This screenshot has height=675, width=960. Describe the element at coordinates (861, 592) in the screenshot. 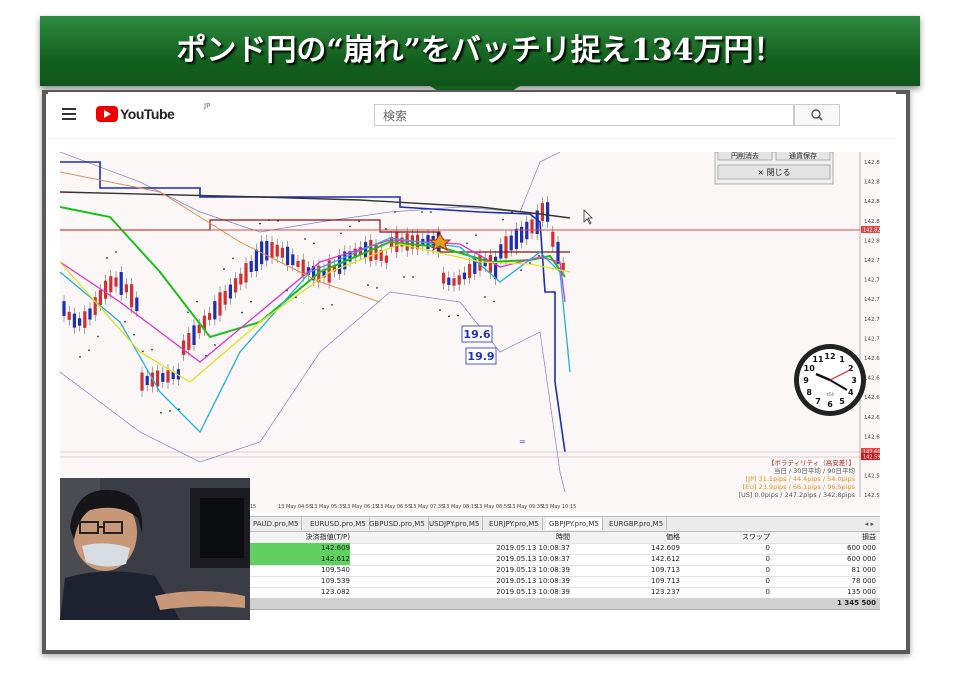

I see `cell-pl: 135 000` at that location.